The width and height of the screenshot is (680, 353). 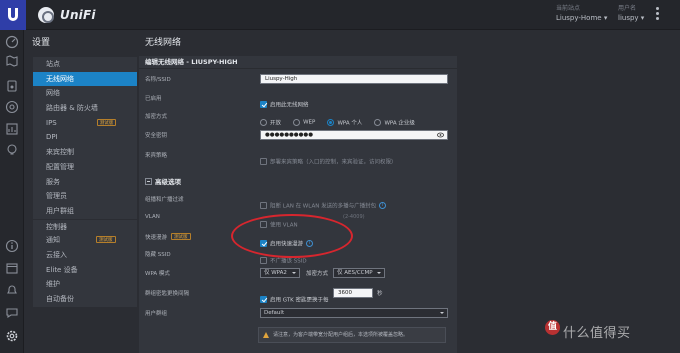 What do you see at coordinates (280, 273) in the screenshot?
I see `wpa-mode-select: 仅 WPA2` at bounding box center [280, 273].